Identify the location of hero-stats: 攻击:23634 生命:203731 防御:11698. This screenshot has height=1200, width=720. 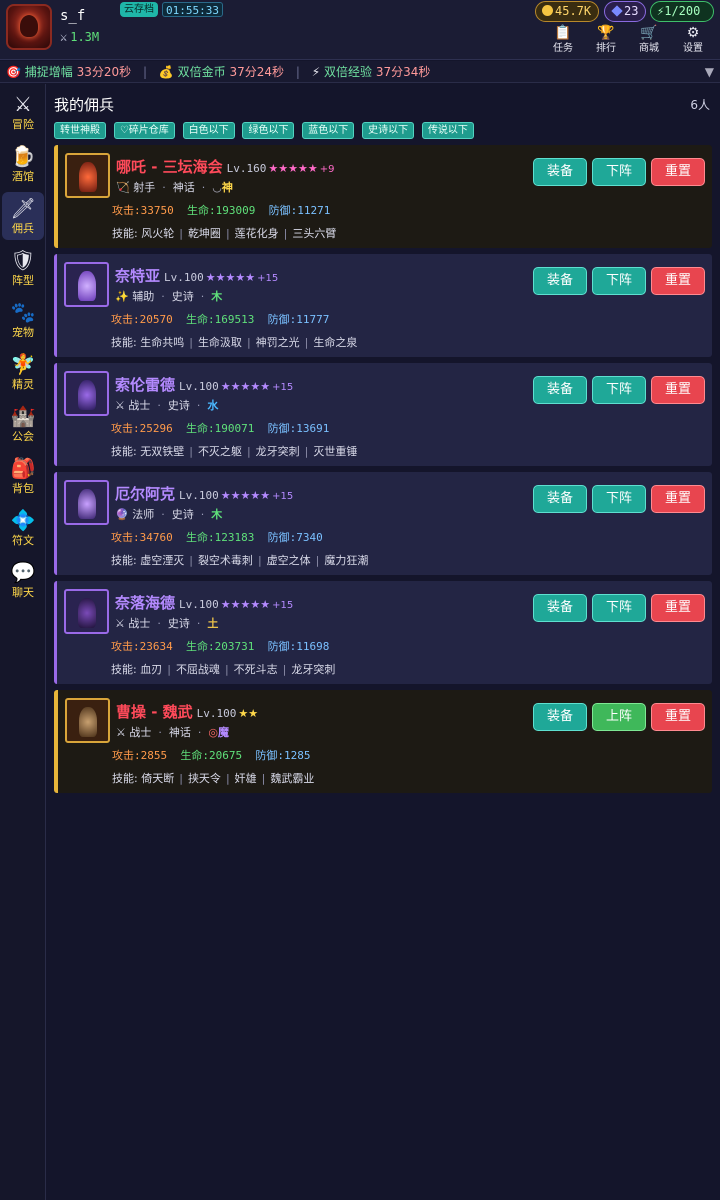
(220, 646).